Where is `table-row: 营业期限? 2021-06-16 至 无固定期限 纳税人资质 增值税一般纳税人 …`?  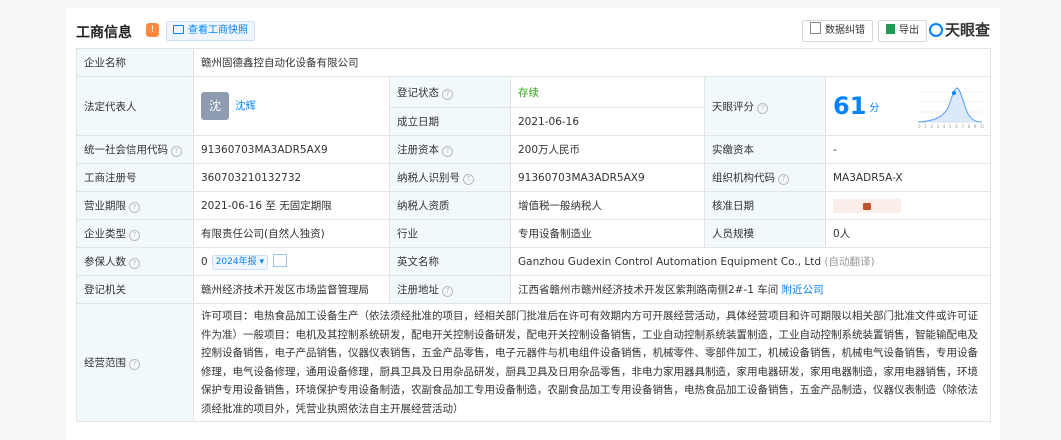
table-row: 营业期限? 2021-06-16 至 无固定期限 纳税人资质 增值税一般纳税人 … is located at coordinates (533, 205).